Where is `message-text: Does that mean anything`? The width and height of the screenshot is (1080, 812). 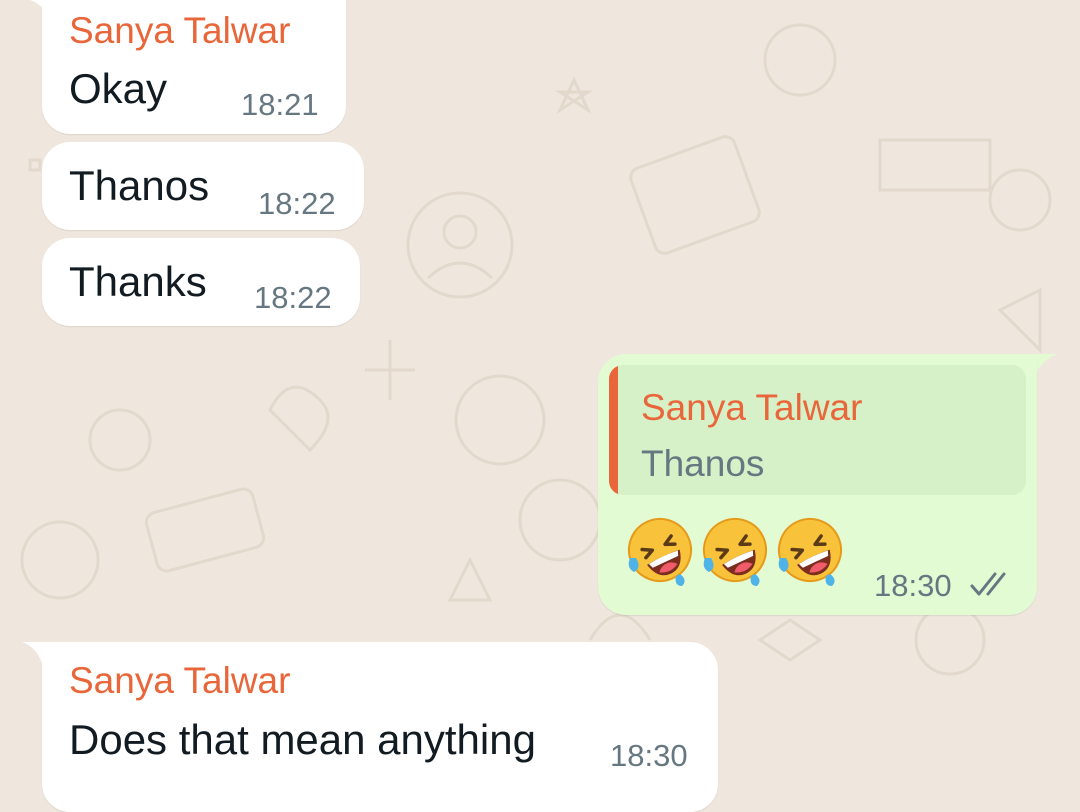
message-text: Does that mean anything is located at coordinates (302, 739).